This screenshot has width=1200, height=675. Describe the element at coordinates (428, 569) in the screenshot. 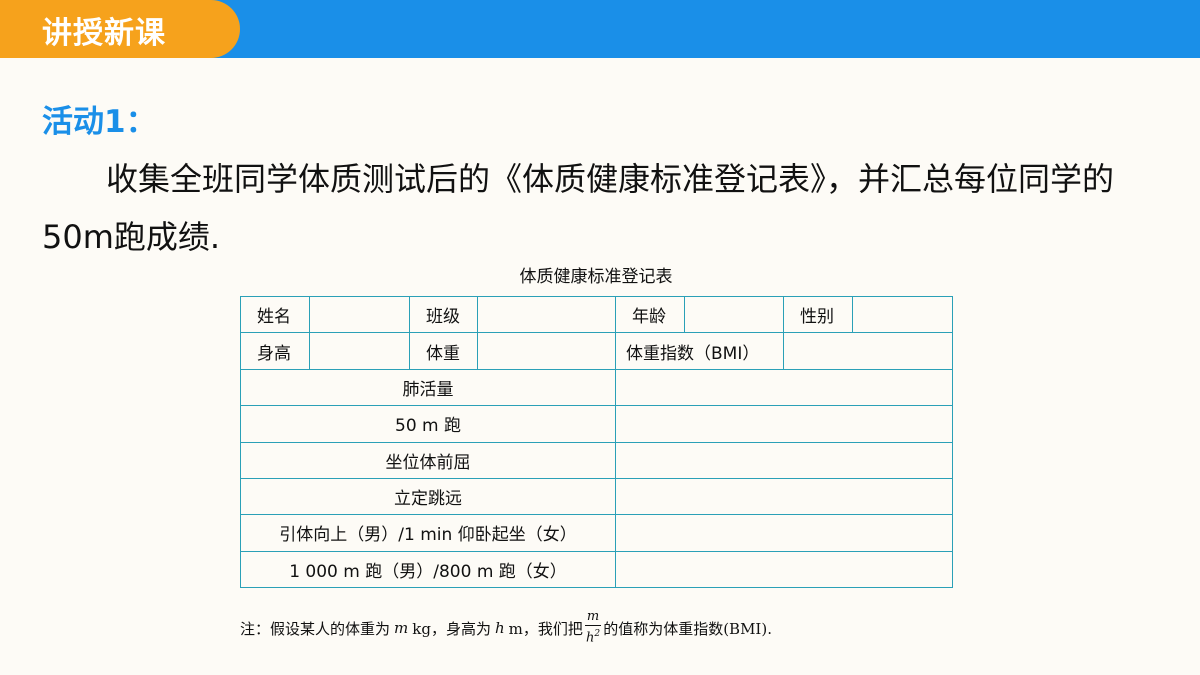

I see `item-label: 1 000 m 跑（男）/800 m 跑（女）` at that location.